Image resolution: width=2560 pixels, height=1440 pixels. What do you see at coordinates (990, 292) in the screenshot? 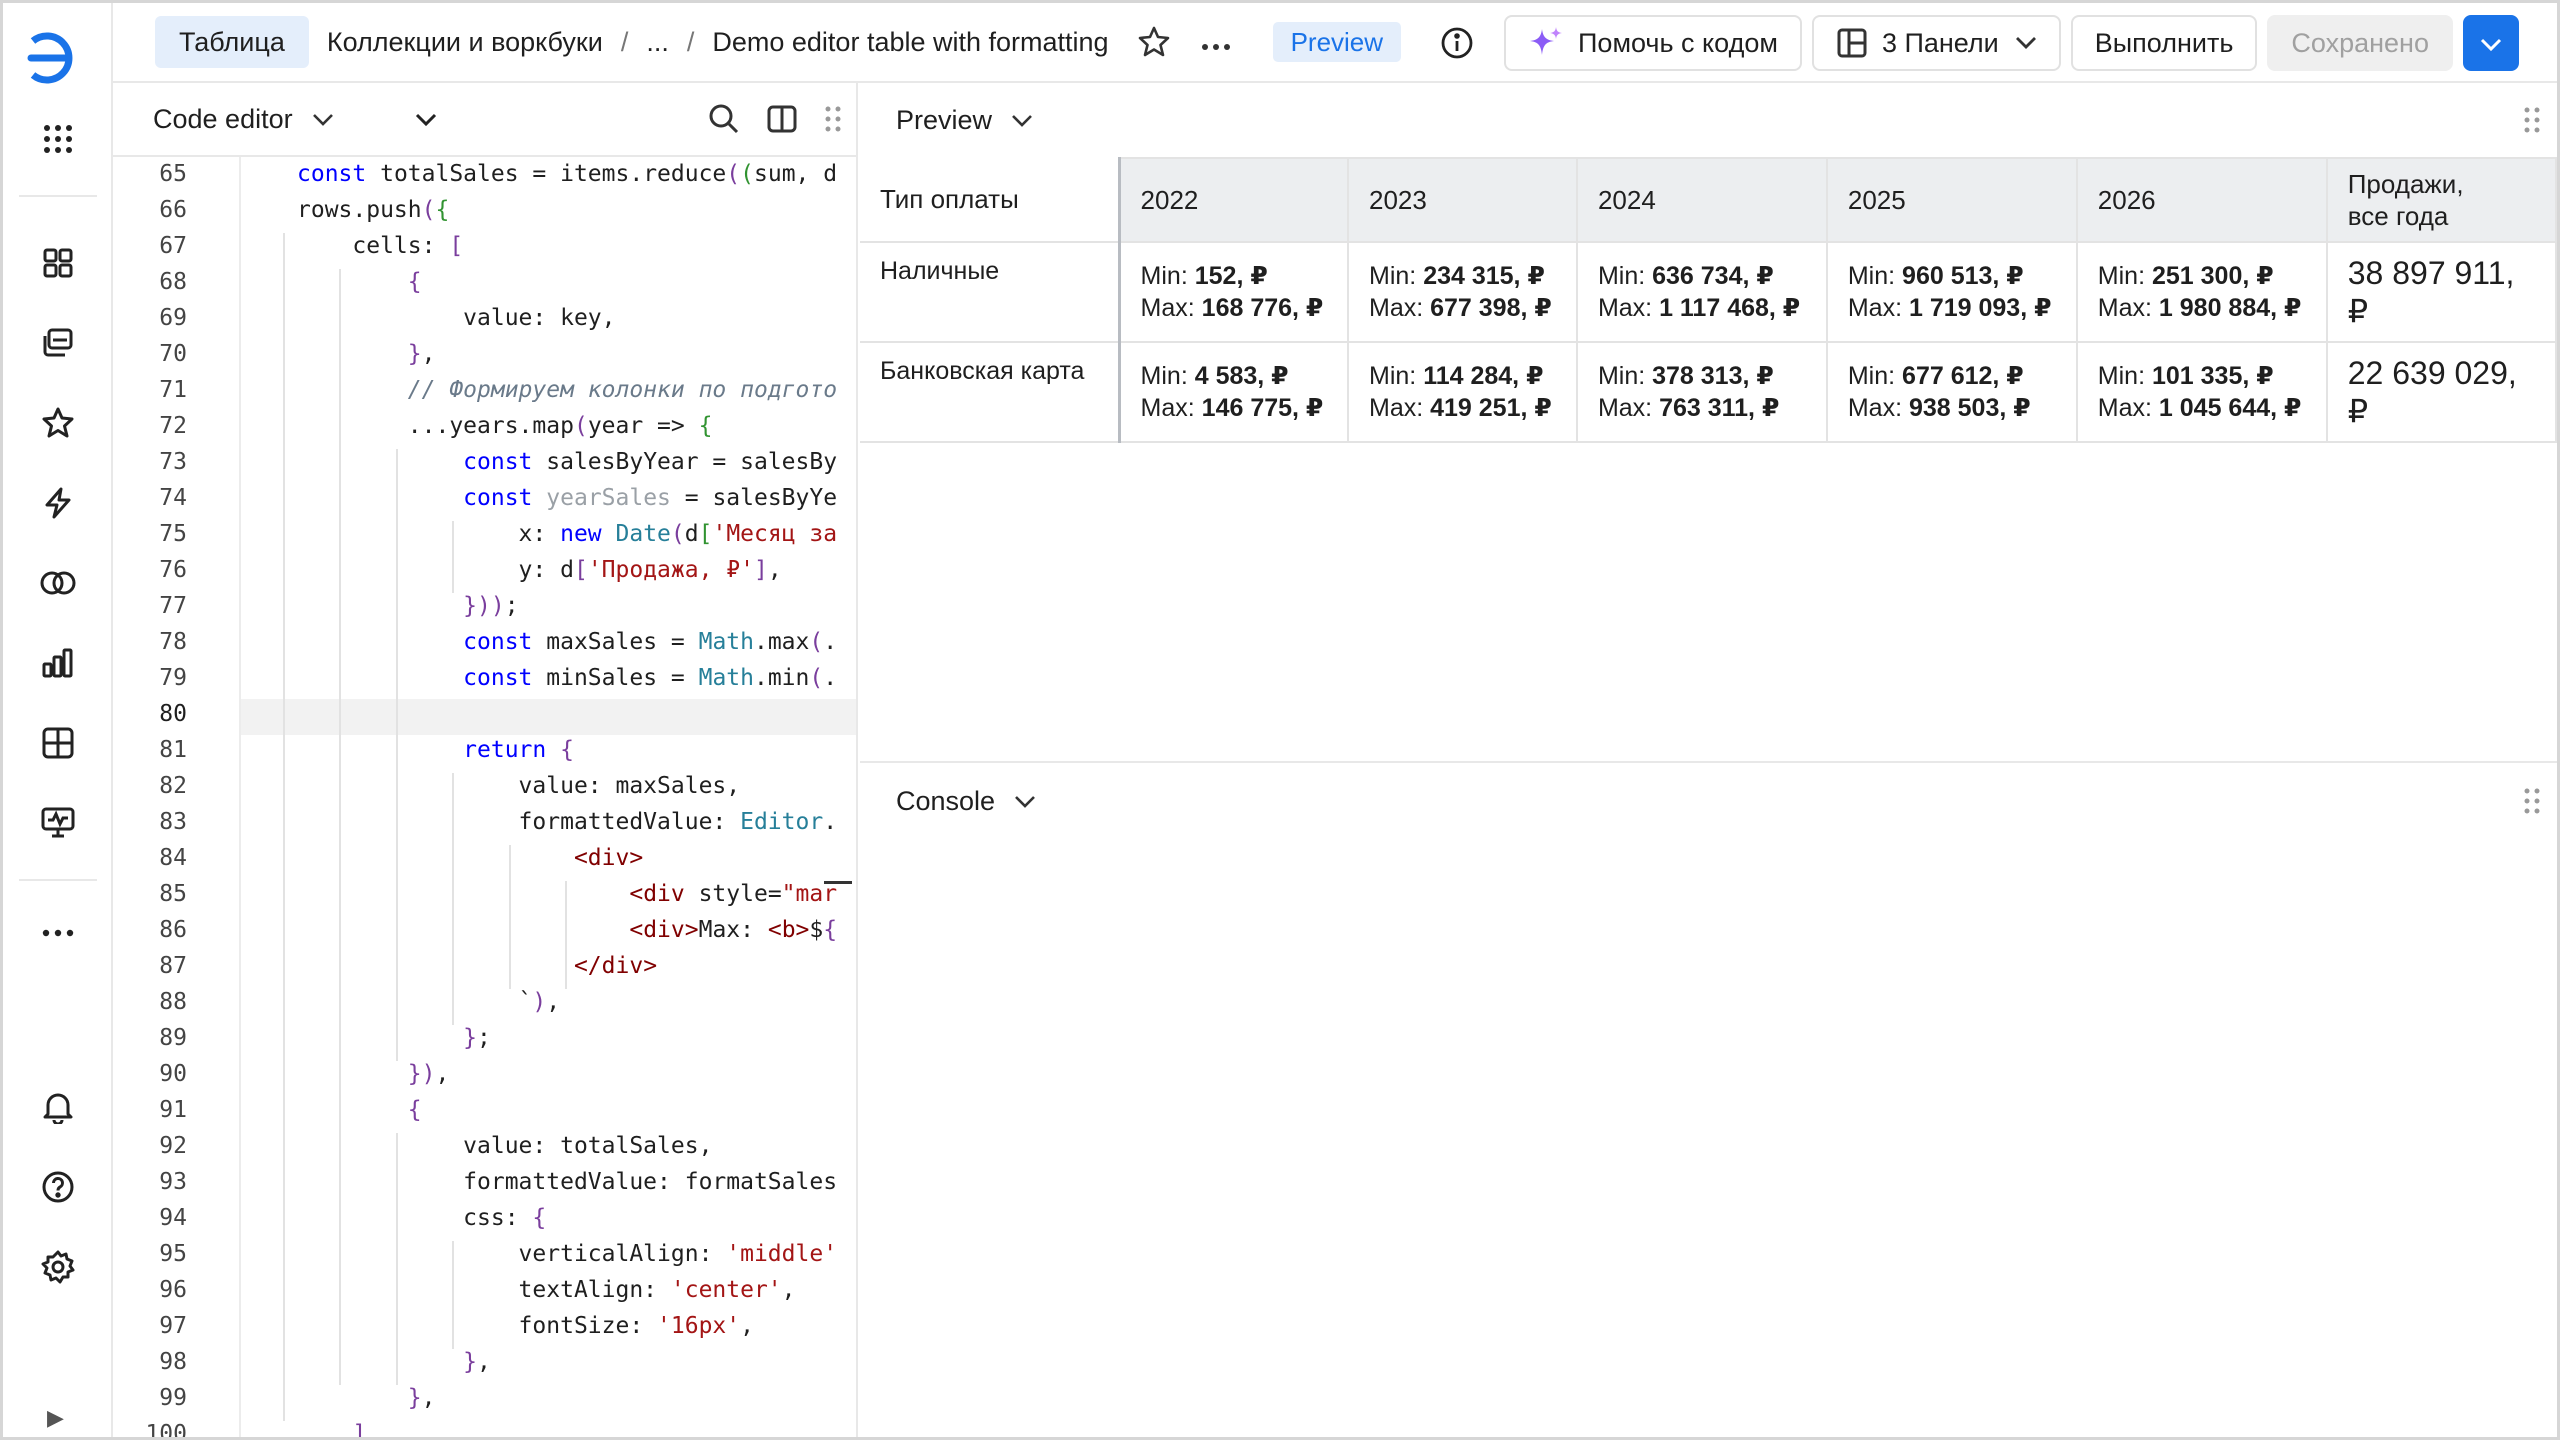
I see `payment-type-cell: Наличные` at bounding box center [990, 292].